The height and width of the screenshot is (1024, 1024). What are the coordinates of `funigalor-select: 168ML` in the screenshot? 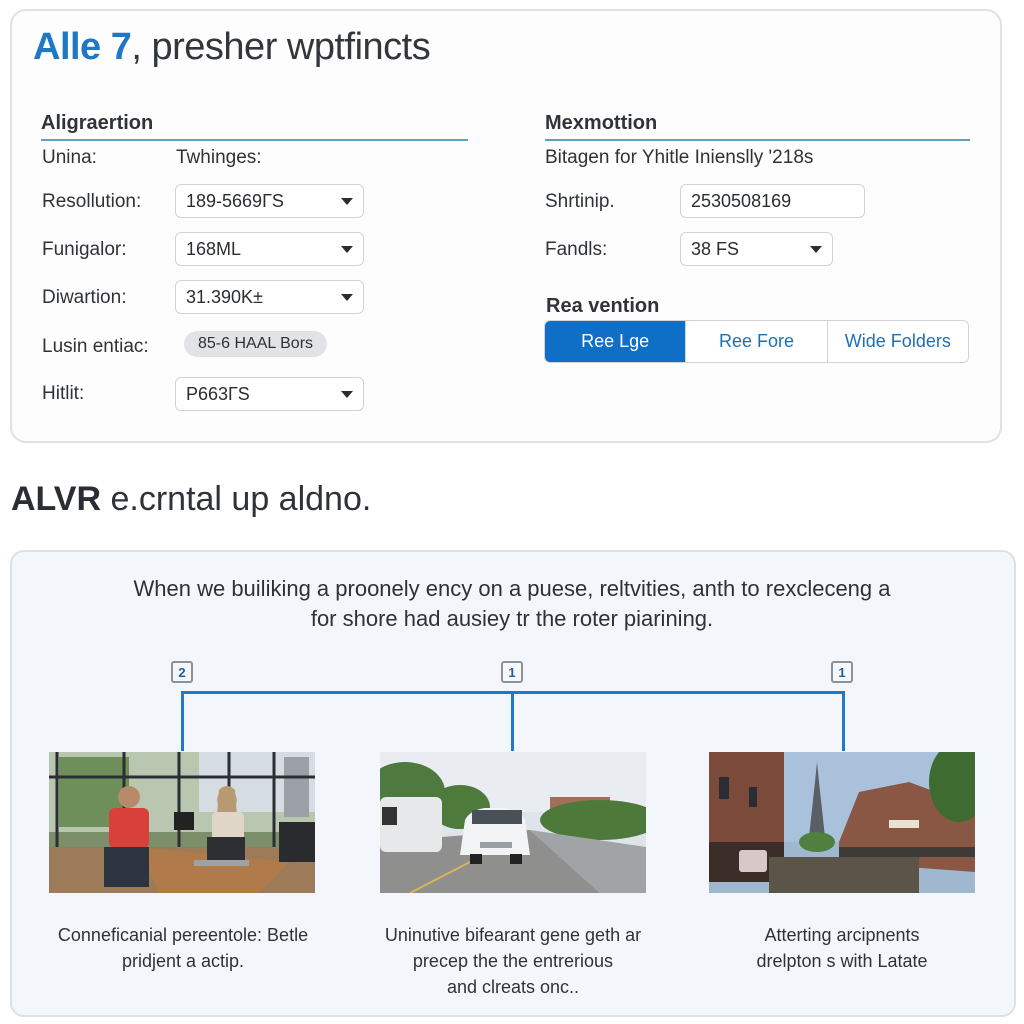 It's located at (269, 249).